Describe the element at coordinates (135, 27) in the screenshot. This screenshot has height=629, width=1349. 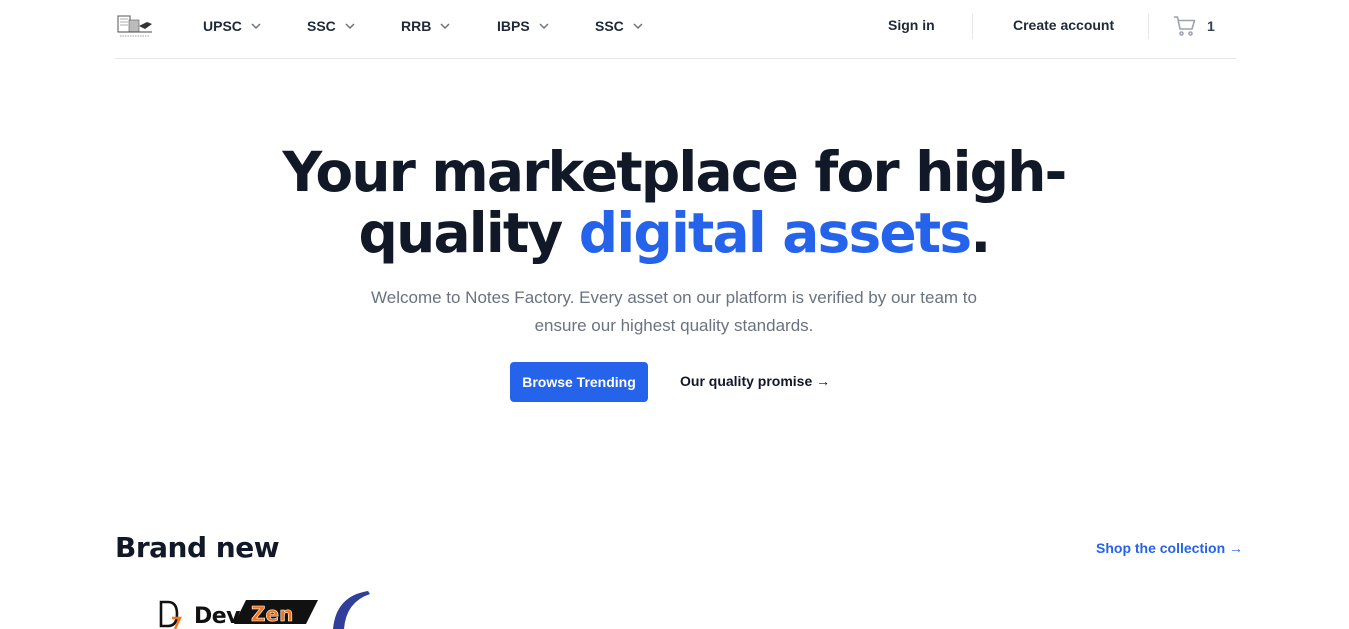
I see `site-logo` at that location.